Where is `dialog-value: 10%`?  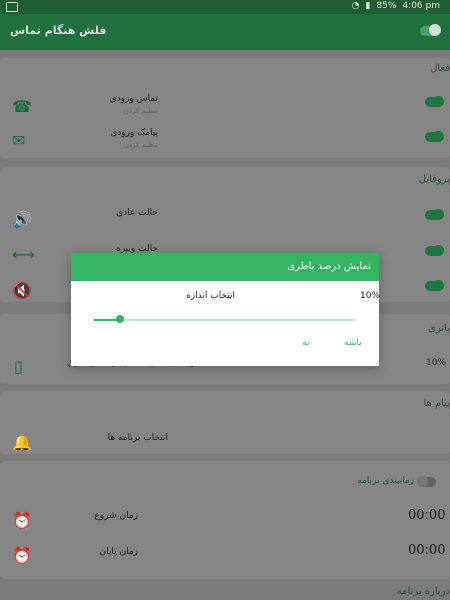
dialog-value: 10% is located at coordinates (369, 296).